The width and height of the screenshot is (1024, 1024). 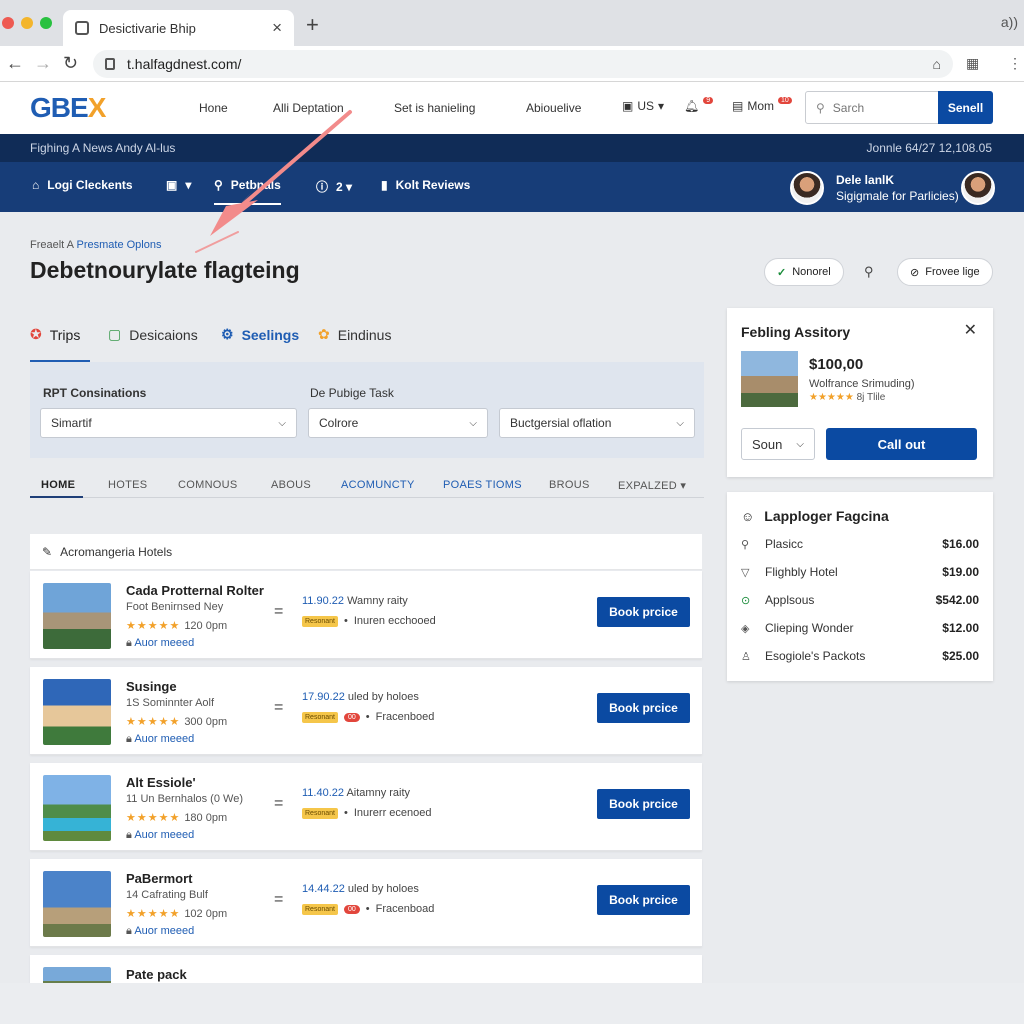 I want to click on banner-status: Jonnle 64/27 12,108.05, so click(x=929, y=148).